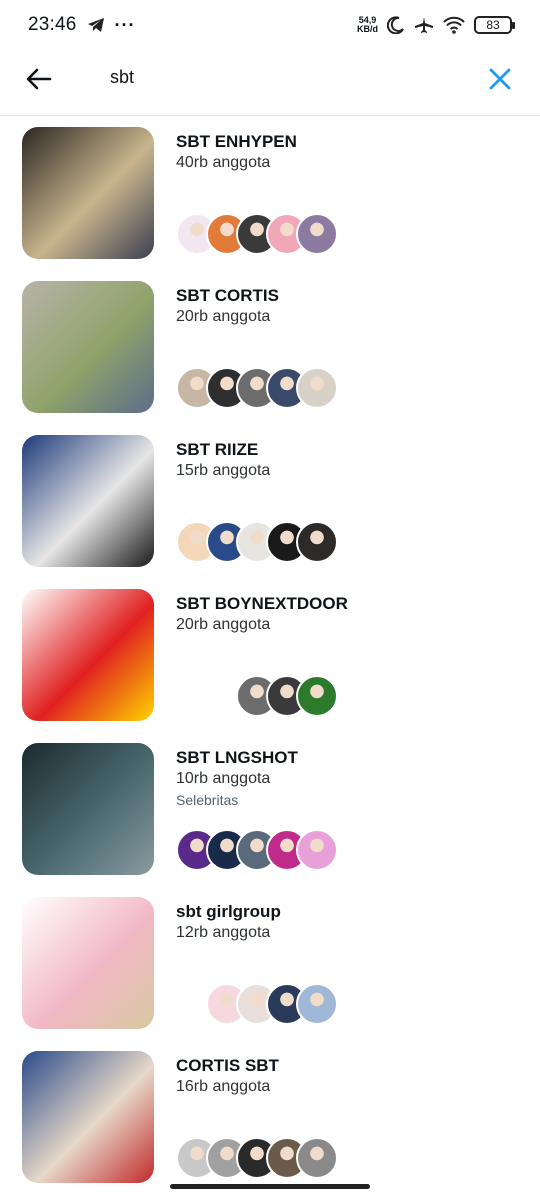 The height and width of the screenshot is (1199, 540). Describe the element at coordinates (223, 470) in the screenshot. I see `community-member-count: 15rb anggota` at that location.